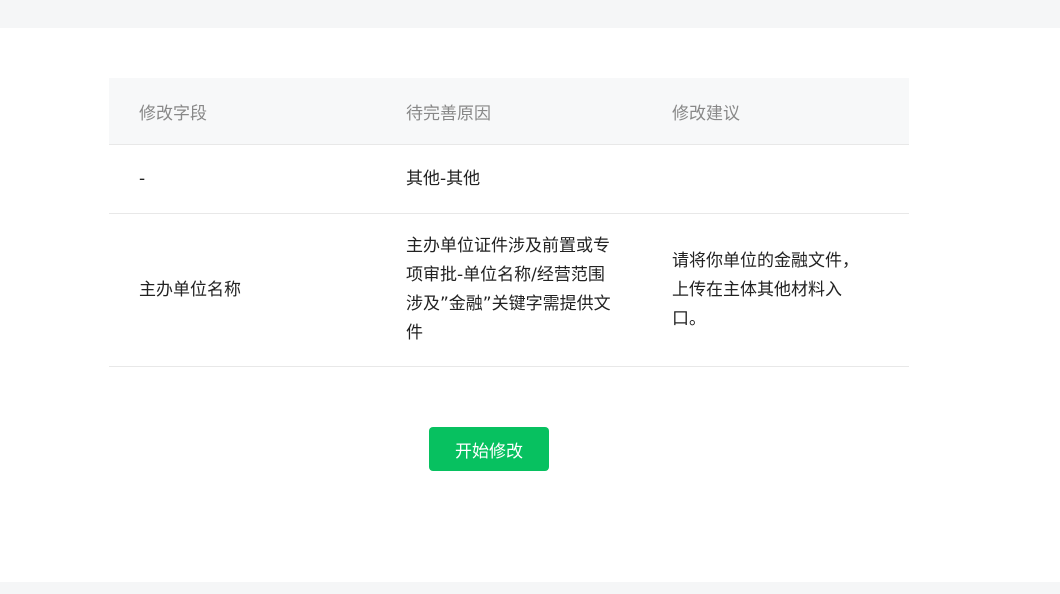  I want to click on cell-field: -, so click(142, 178).